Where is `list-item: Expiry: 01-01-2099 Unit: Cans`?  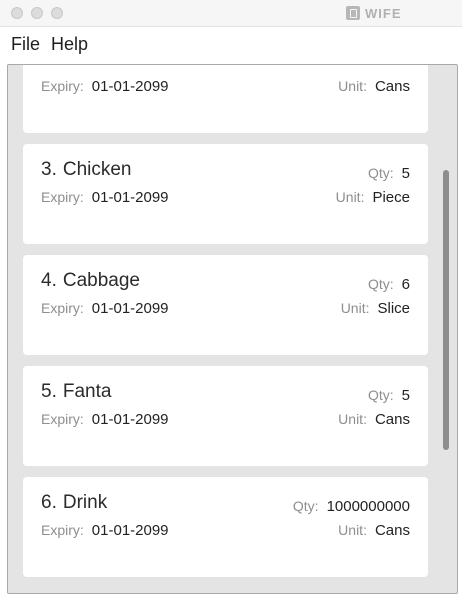
list-item: Expiry: 01-01-2099 Unit: Cans is located at coordinates (225, 99).